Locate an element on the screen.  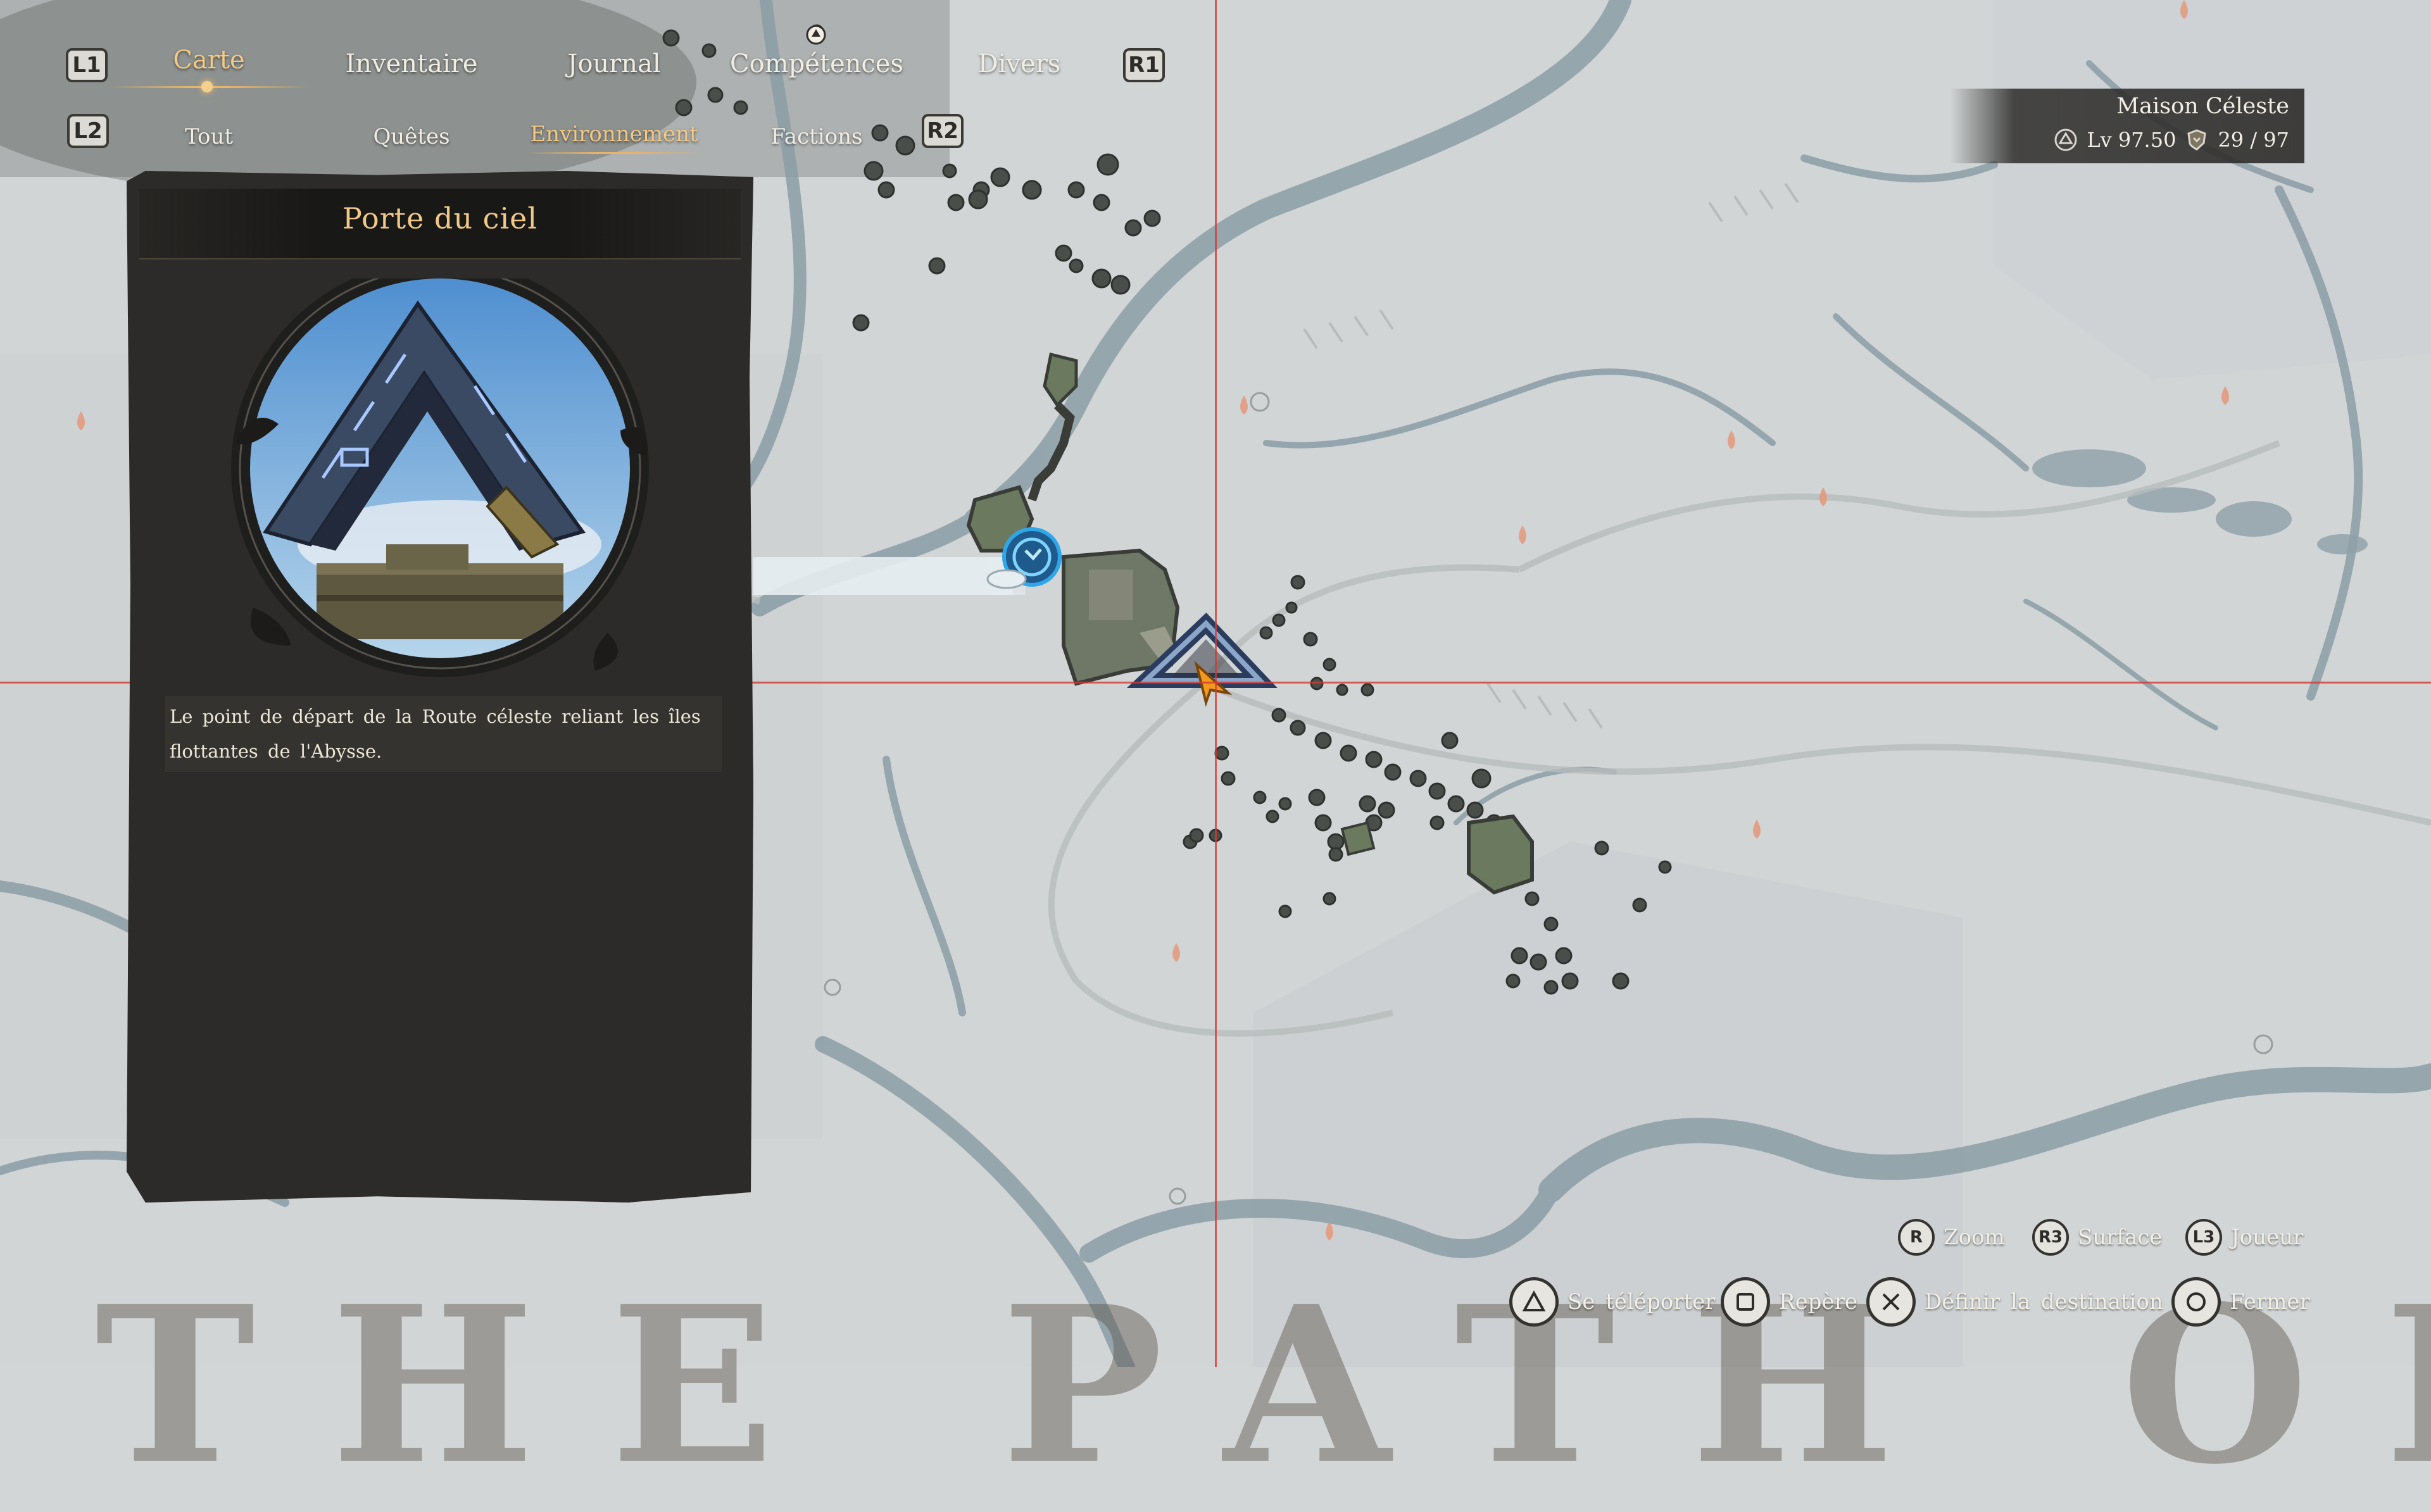
r1-button: R1 is located at coordinates (1144, 65).